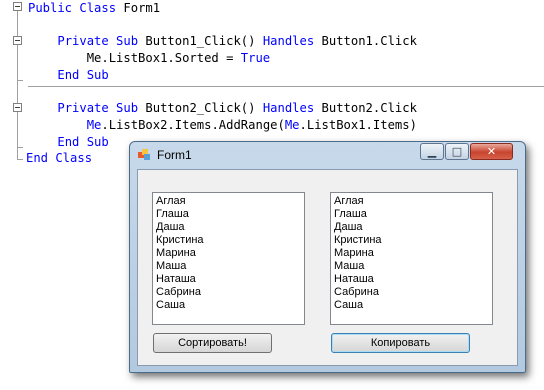 The image size is (544, 390). I want to click on code-line: Public Class Form1, so click(94, 8).